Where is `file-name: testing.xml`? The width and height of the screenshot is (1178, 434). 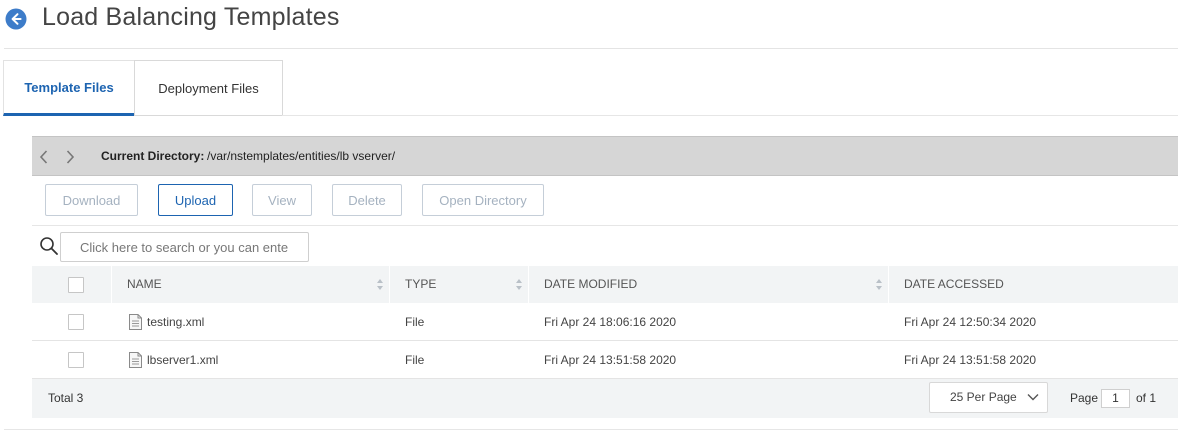
file-name: testing.xml is located at coordinates (175, 322).